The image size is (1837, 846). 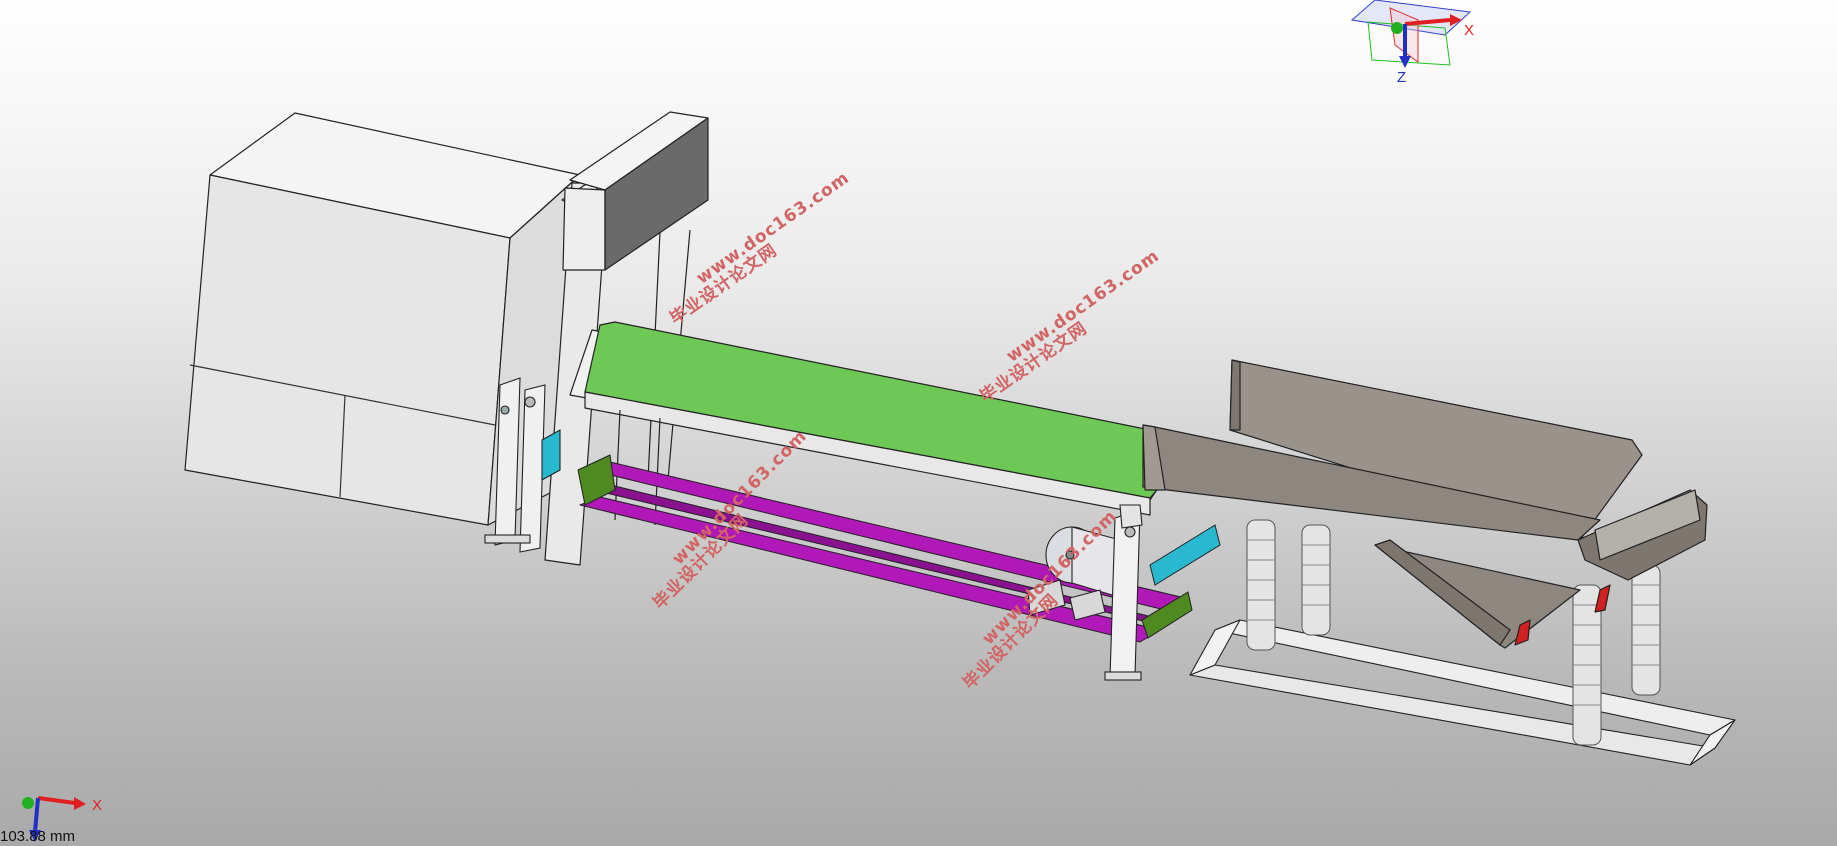 I want to click on feeder-tray, so click(x=1425, y=504).